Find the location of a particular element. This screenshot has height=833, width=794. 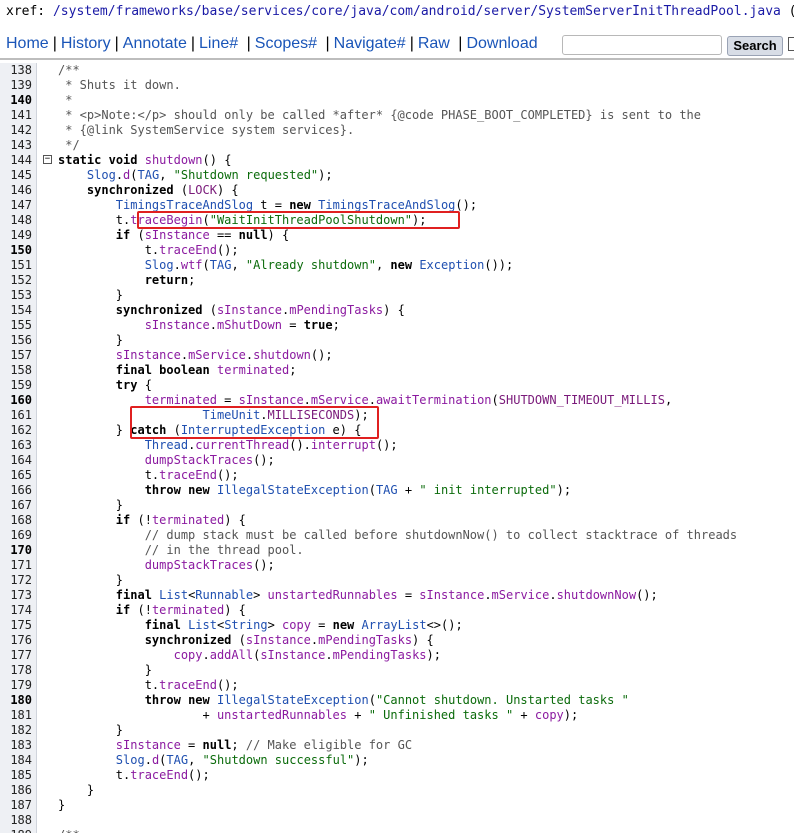

line-number-link: 180 is located at coordinates (16, 700).